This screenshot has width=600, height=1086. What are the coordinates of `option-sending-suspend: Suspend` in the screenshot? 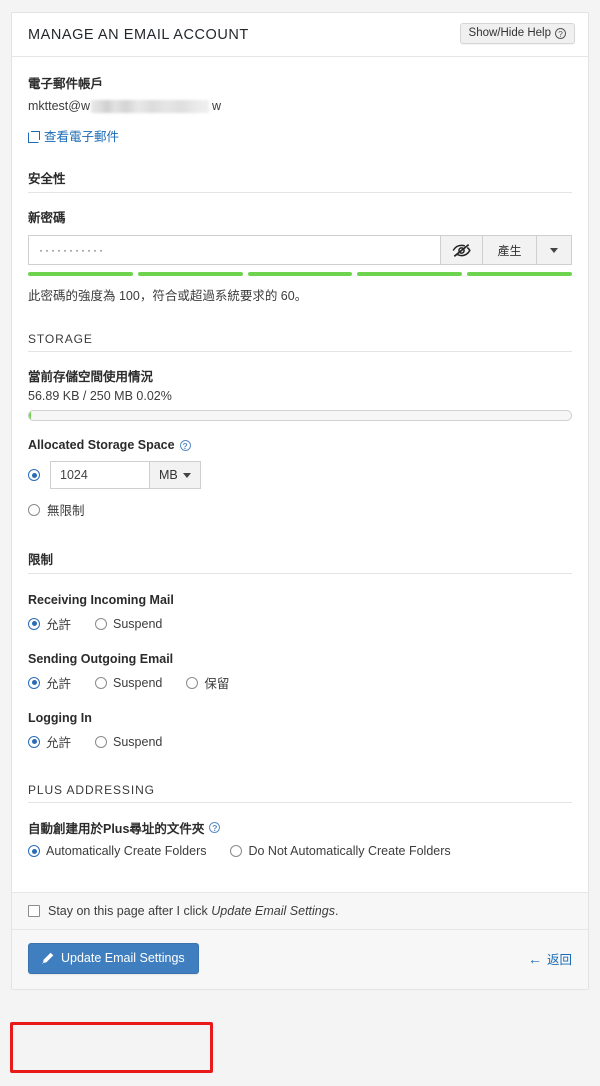 It's located at (128, 683).